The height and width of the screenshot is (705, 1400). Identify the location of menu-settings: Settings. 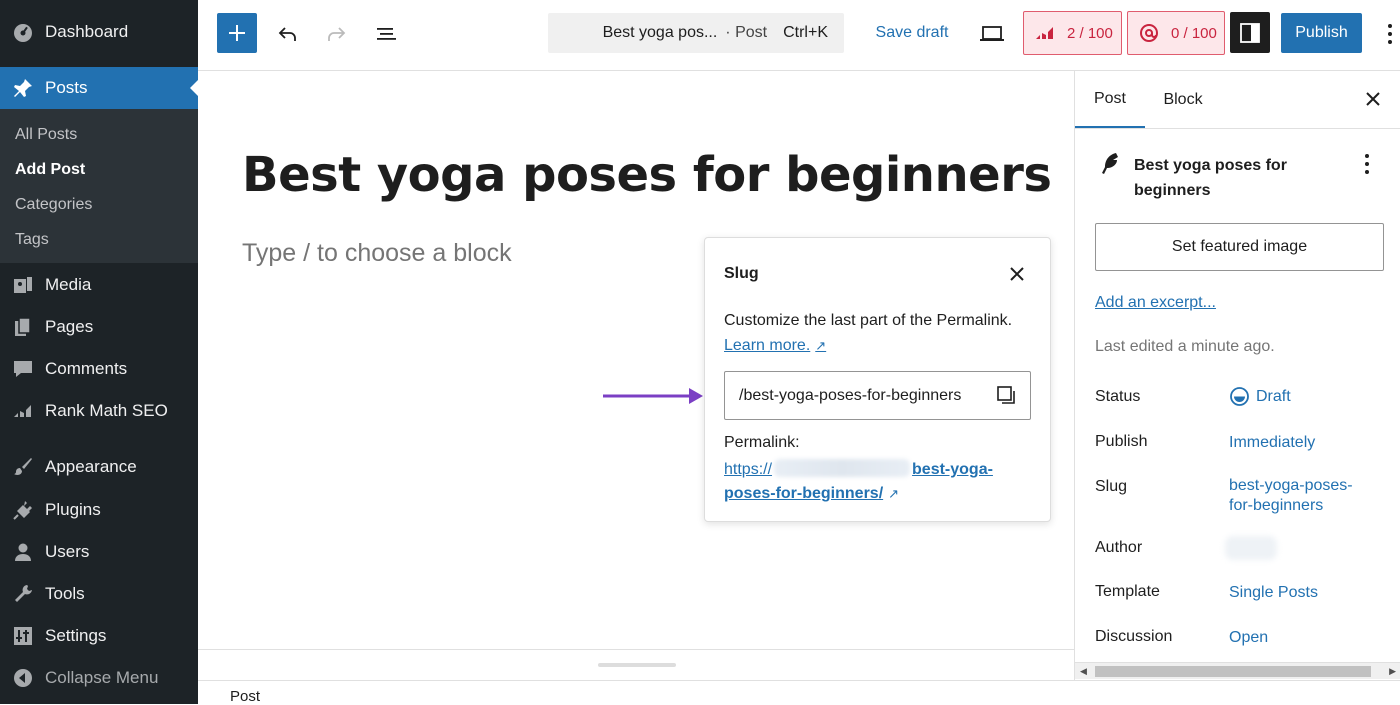
(99, 636).